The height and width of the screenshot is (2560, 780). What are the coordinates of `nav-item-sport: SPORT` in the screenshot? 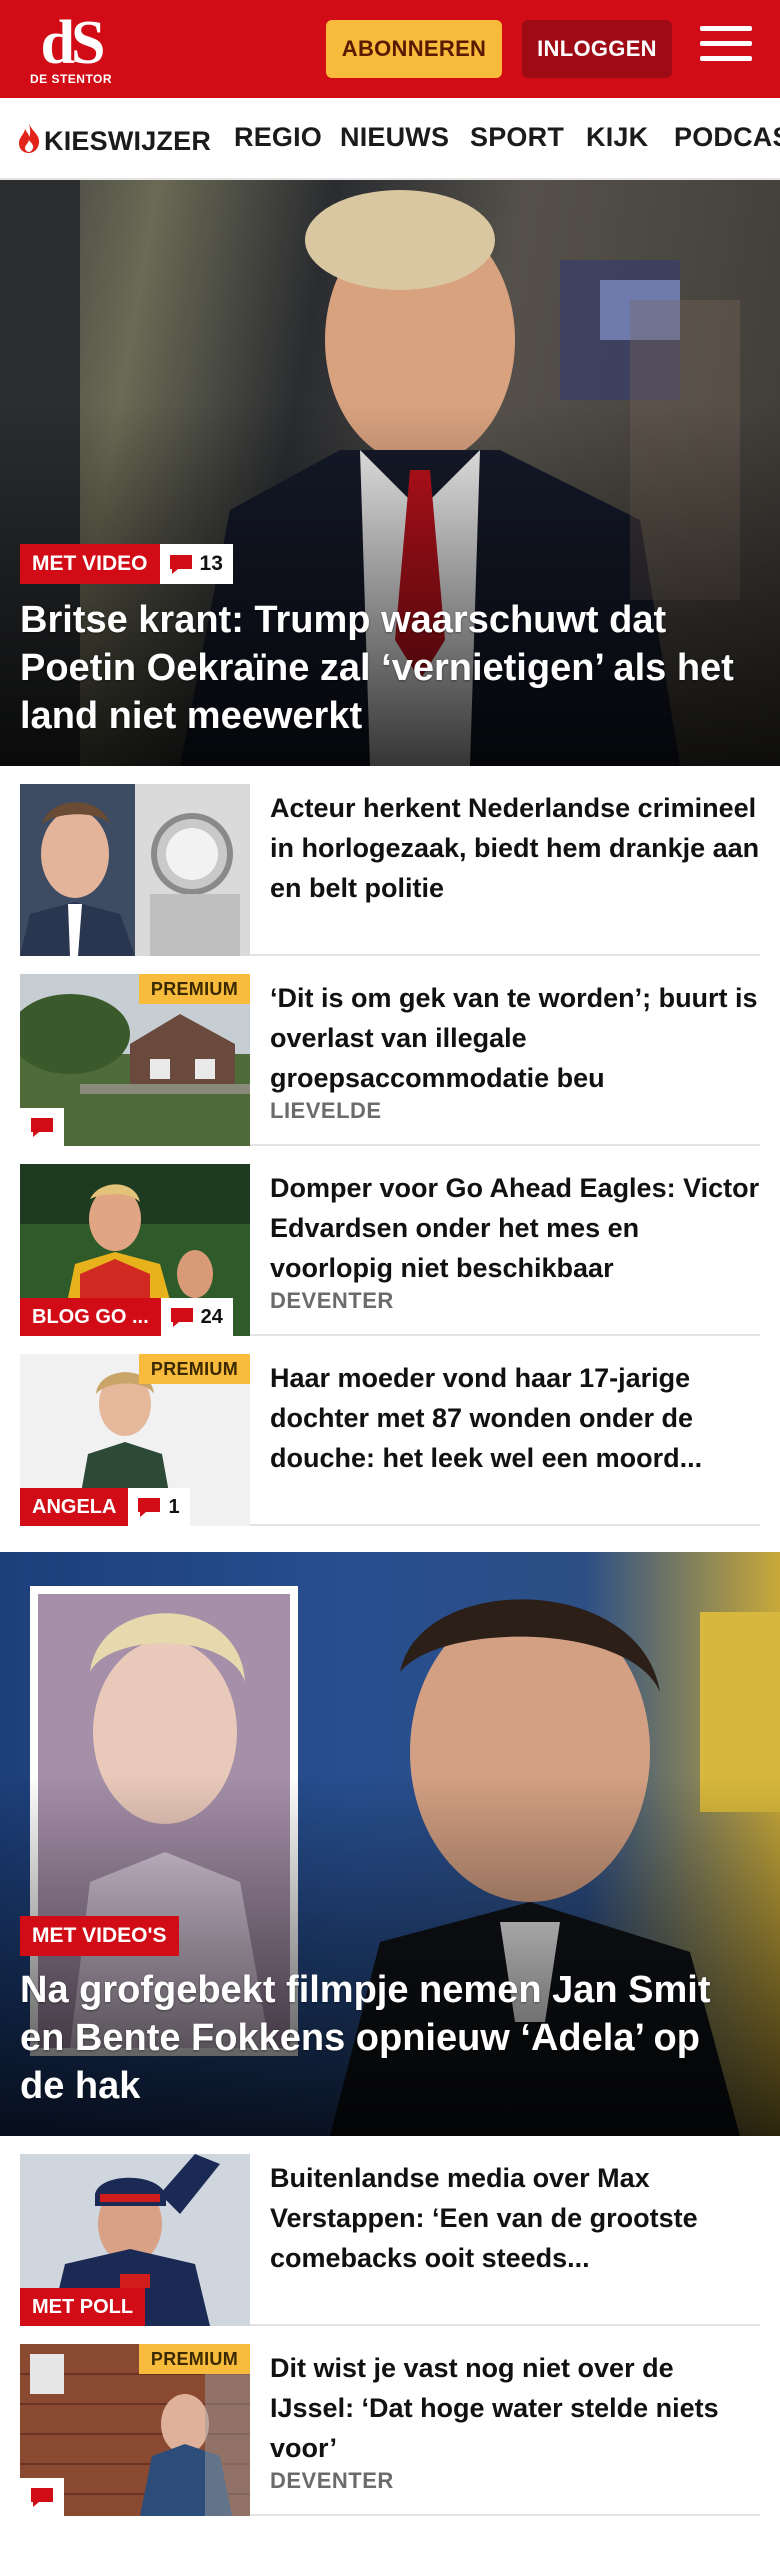 It's located at (517, 137).